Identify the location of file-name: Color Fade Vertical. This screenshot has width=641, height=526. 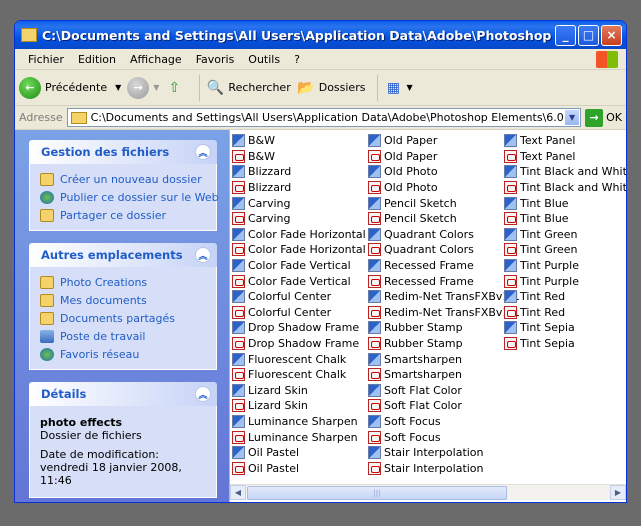
(299, 266).